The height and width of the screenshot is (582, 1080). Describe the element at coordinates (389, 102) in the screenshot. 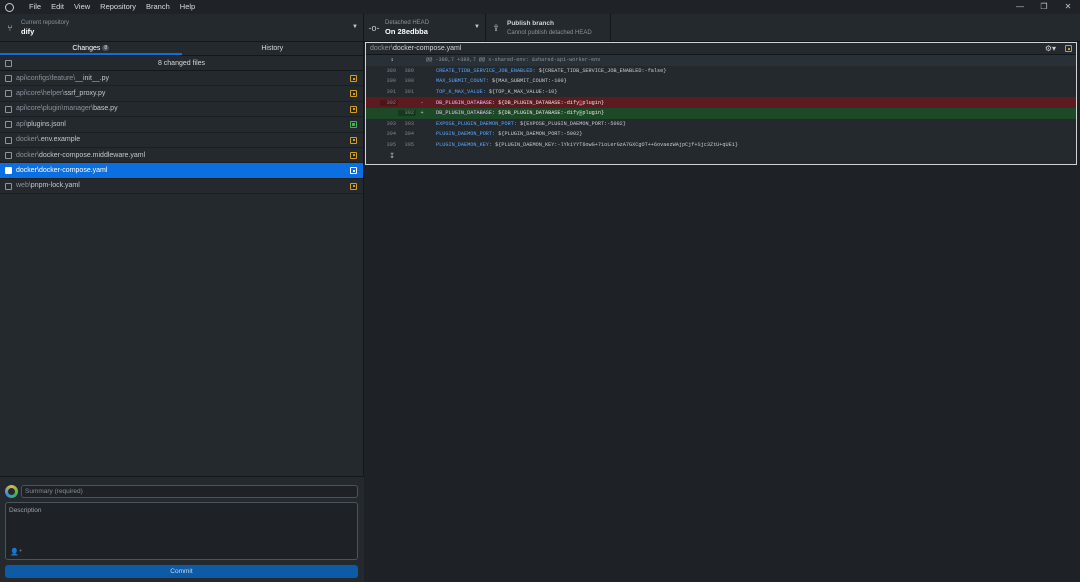

I see `old-line-number: 392` at that location.